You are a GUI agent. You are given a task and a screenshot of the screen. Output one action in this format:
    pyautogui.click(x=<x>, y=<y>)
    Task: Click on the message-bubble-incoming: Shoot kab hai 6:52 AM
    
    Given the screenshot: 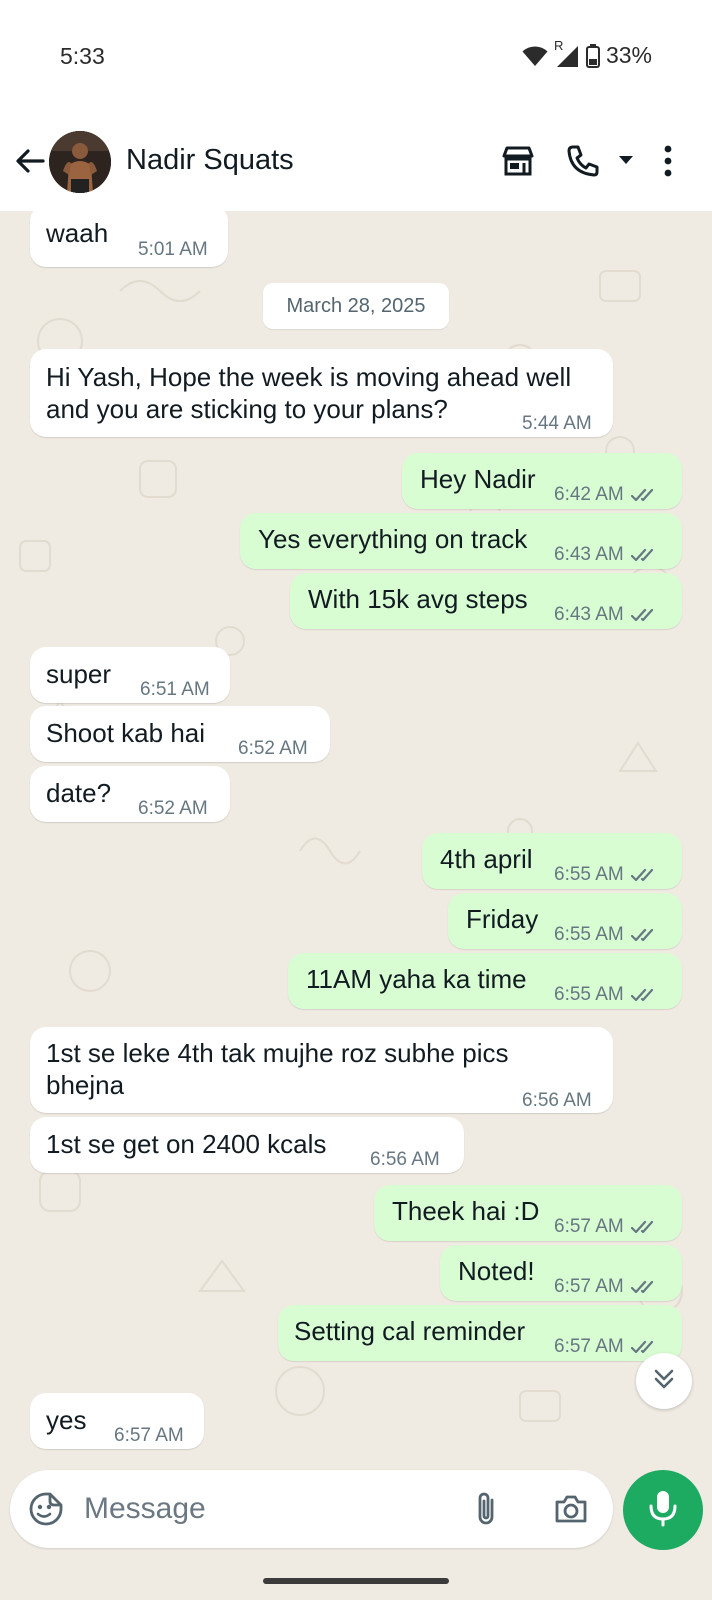 What is the action you would take?
    pyautogui.click(x=180, y=734)
    